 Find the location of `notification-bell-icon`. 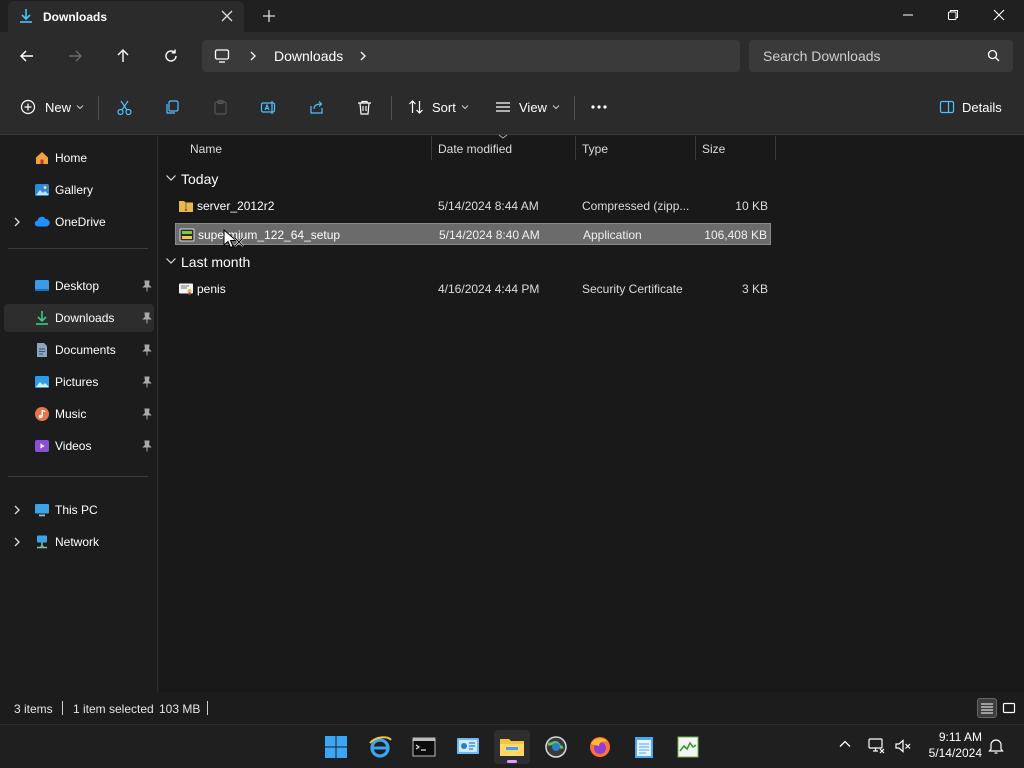

notification-bell-icon is located at coordinates (996, 746).